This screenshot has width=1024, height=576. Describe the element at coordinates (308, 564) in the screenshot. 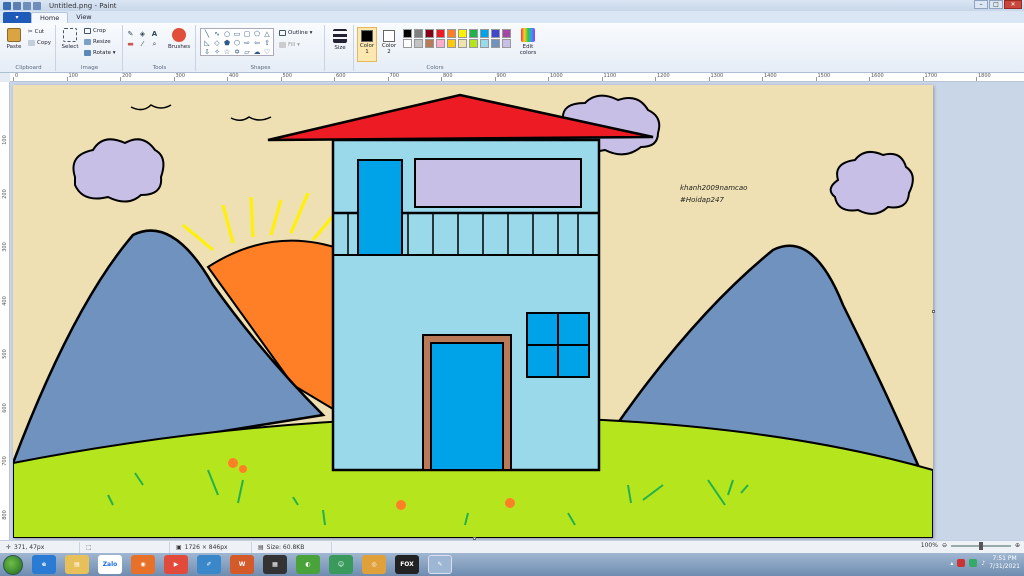

I see `file-manager-taskbar-icon: ◐` at that location.